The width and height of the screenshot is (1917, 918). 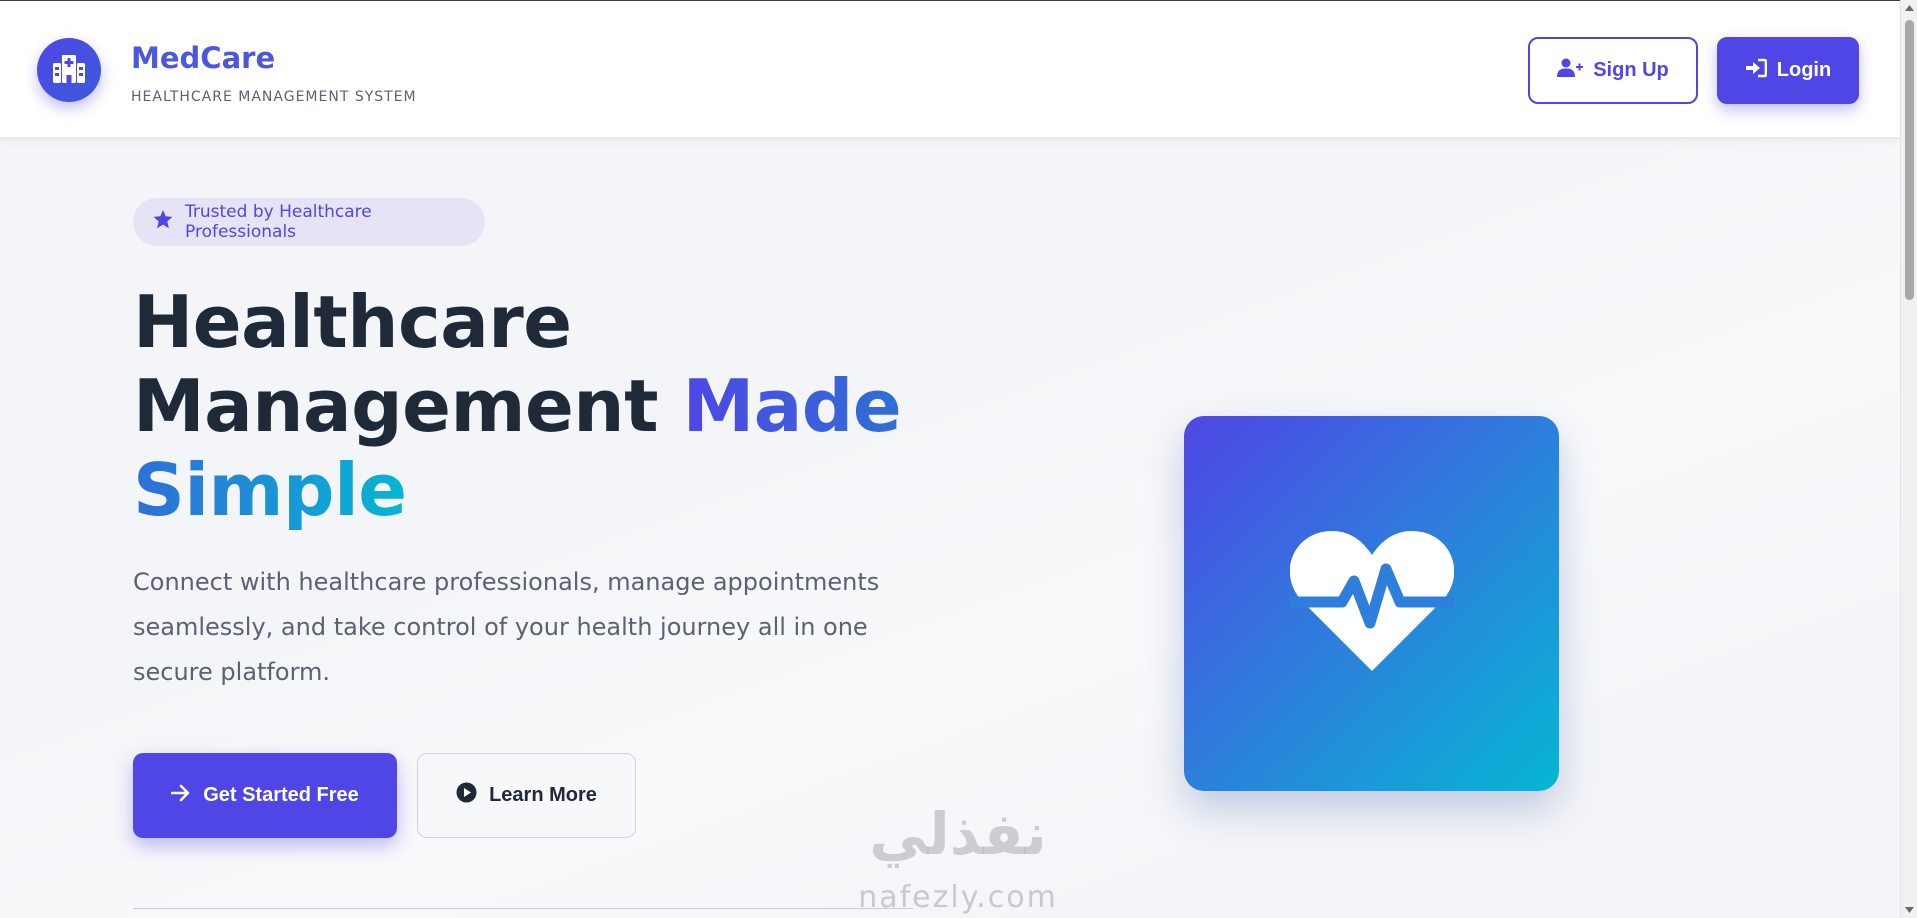 I want to click on play-circle-icon, so click(x=466, y=795).